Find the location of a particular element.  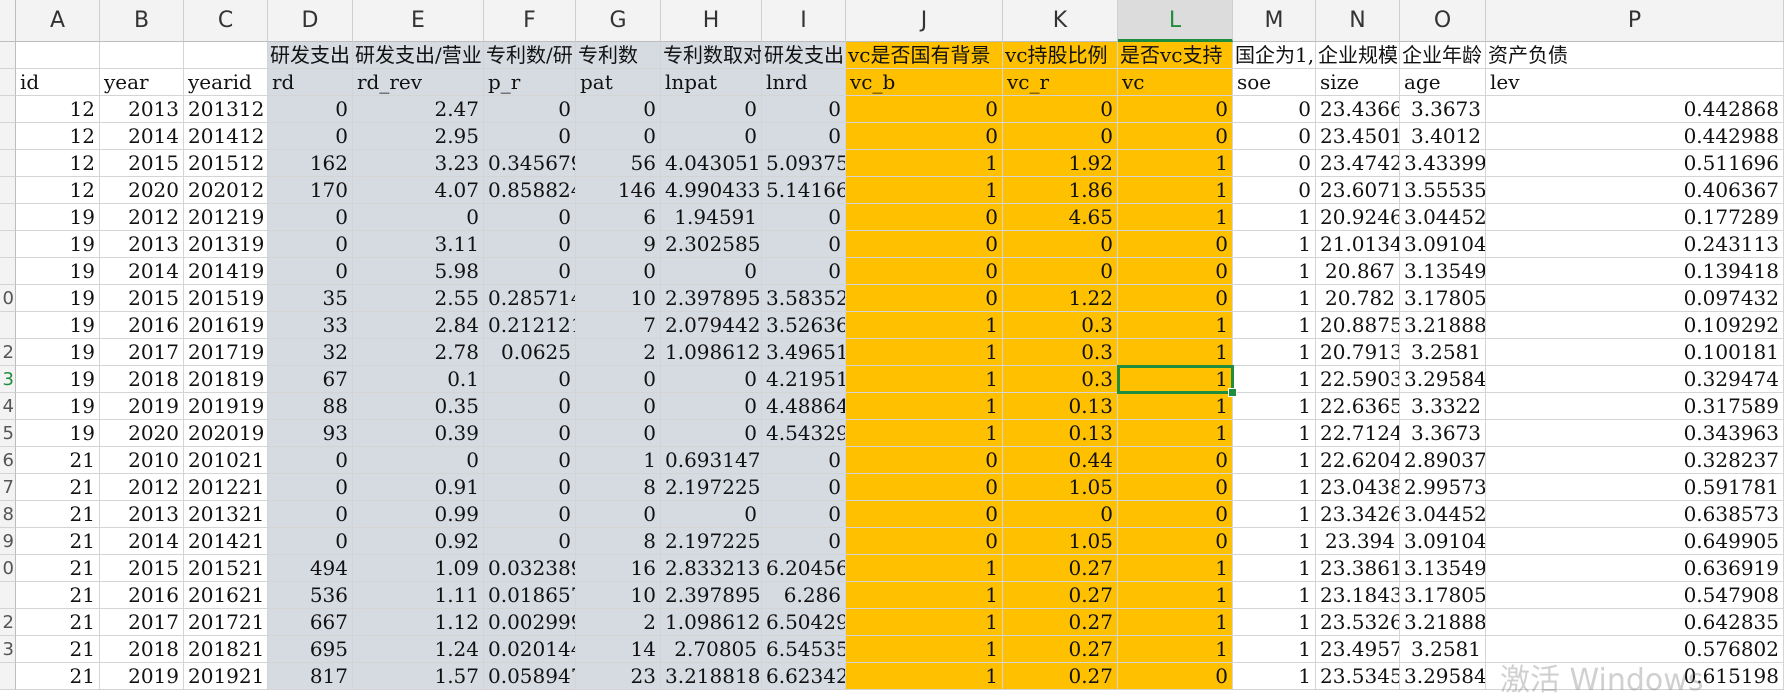

data-cell: 3.52636 is located at coordinates (804, 325).